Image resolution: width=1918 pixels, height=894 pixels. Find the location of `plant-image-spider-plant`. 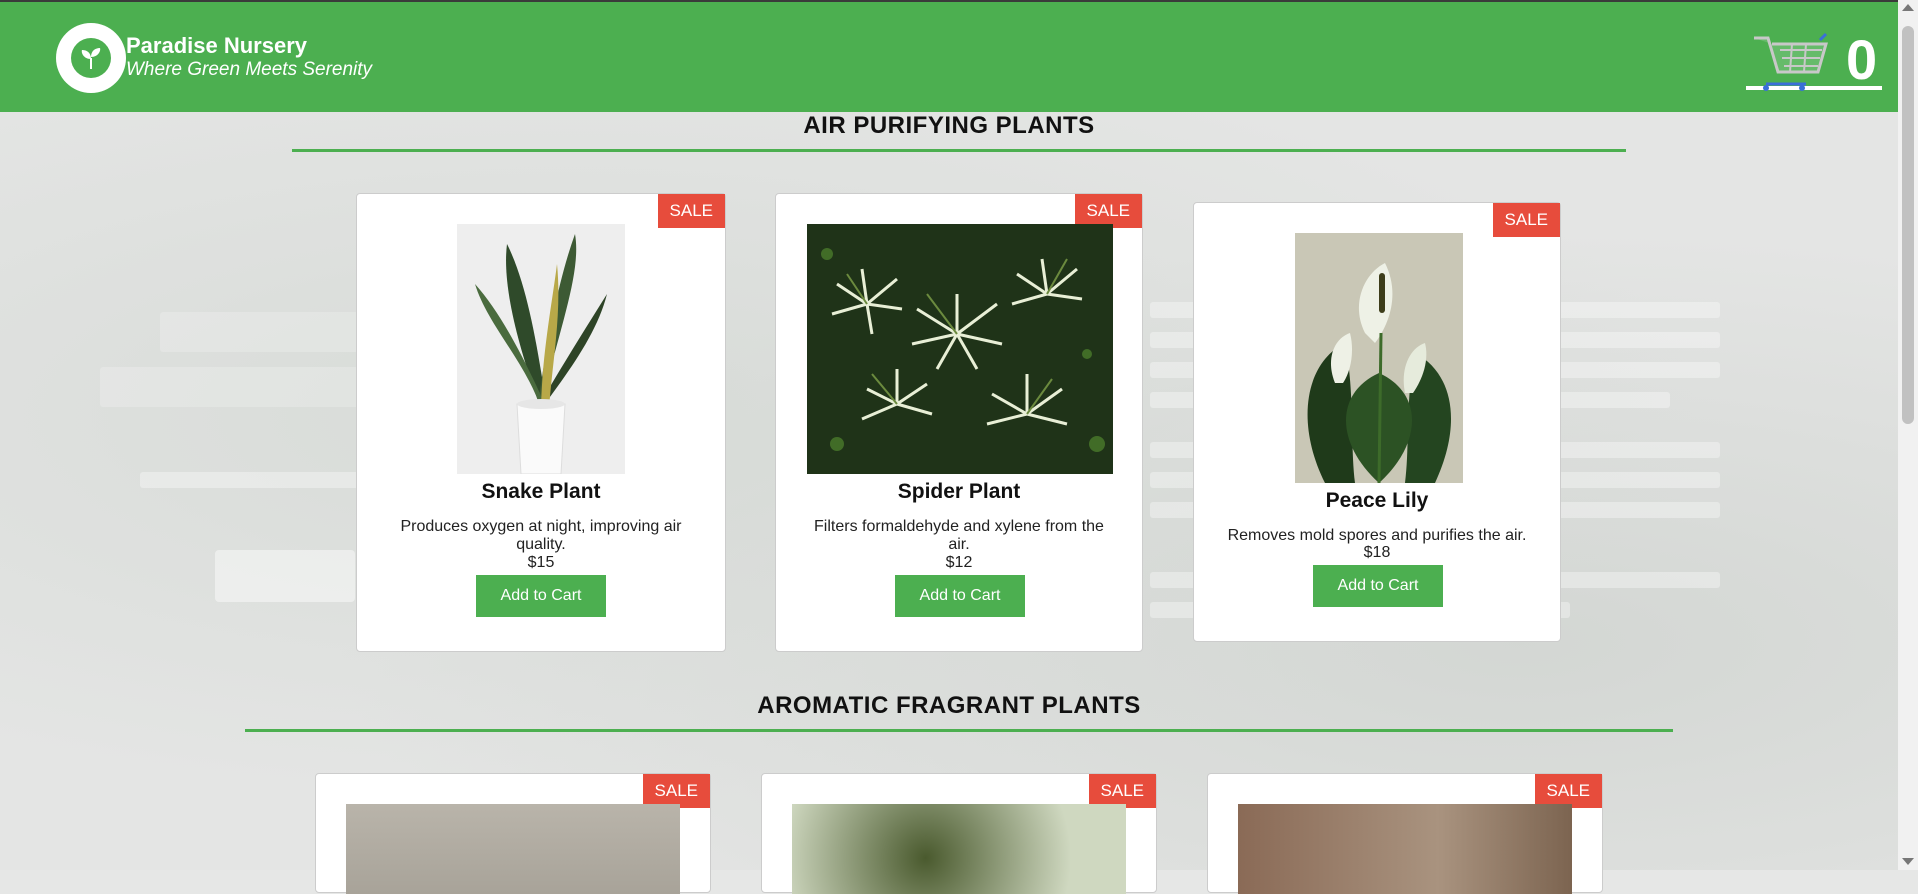

plant-image-spider-plant is located at coordinates (960, 349).